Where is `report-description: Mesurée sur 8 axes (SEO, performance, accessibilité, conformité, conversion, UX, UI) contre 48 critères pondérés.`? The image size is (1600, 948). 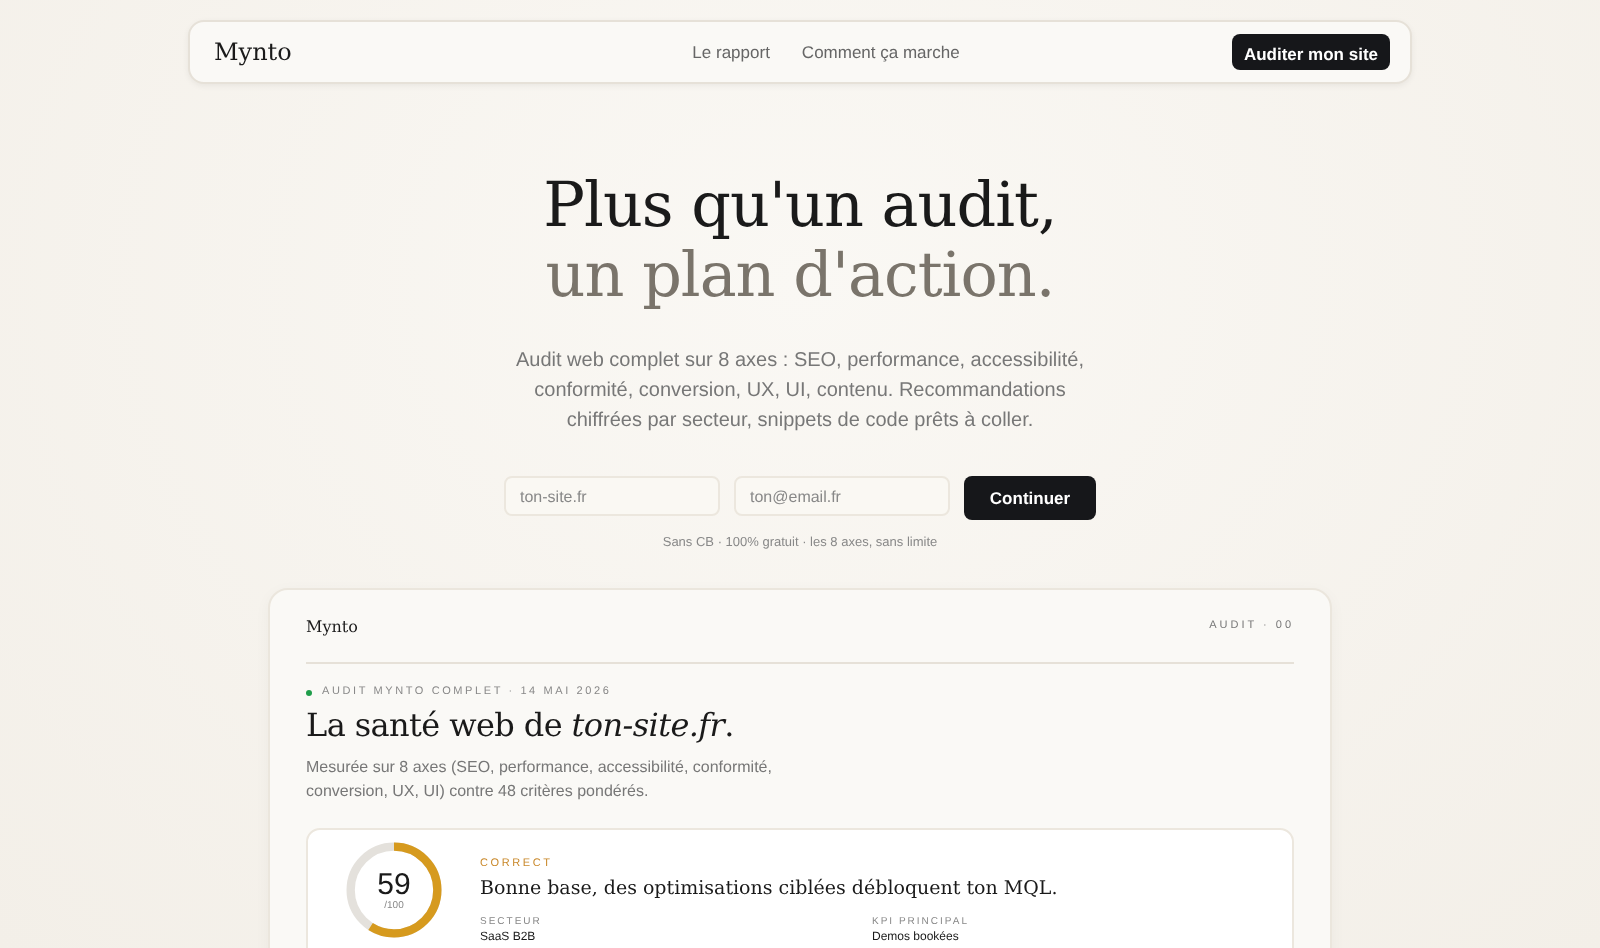 report-description: Mesurée sur 8 axes (SEO, performance, accessibilité, conformité, conversion, UX, UI) contre 48 critères pondérés. is located at coordinates (540, 780).